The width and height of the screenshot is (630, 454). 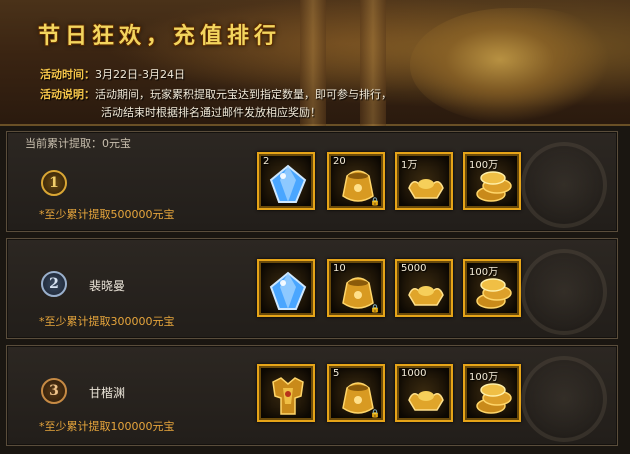 I want to click on rank-requirement: *至少累计提取100000元宝, so click(x=107, y=426).